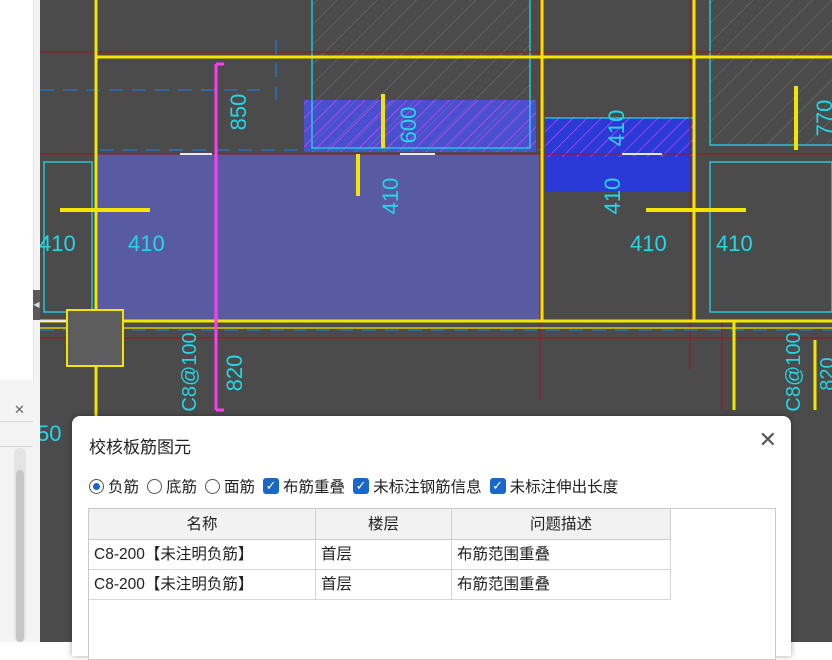  Describe the element at coordinates (182, 487) in the screenshot. I see `option-label: 底筋` at that location.